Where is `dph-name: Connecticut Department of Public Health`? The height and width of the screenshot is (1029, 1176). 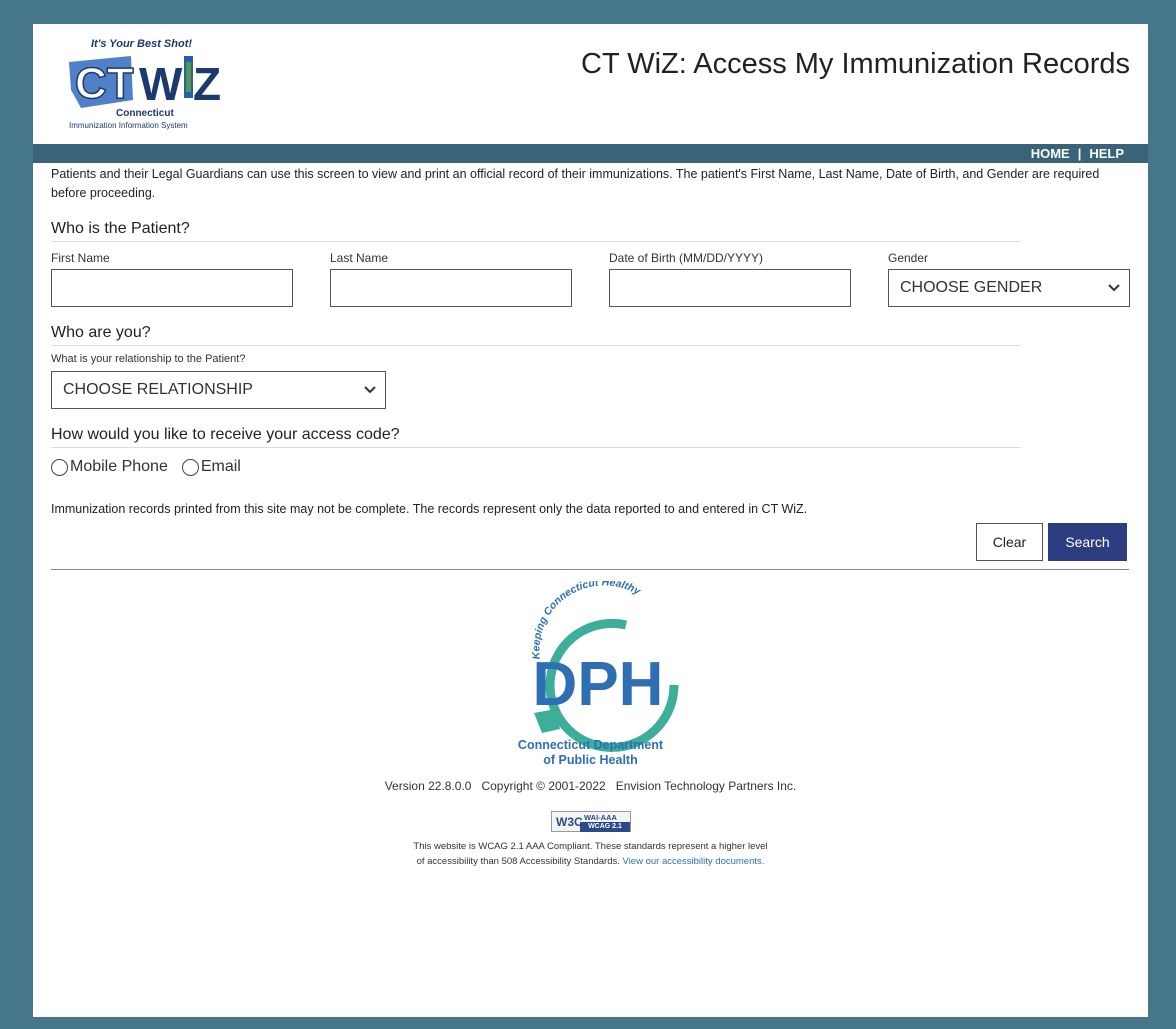 dph-name: Connecticut Department of Public Health is located at coordinates (590, 753).